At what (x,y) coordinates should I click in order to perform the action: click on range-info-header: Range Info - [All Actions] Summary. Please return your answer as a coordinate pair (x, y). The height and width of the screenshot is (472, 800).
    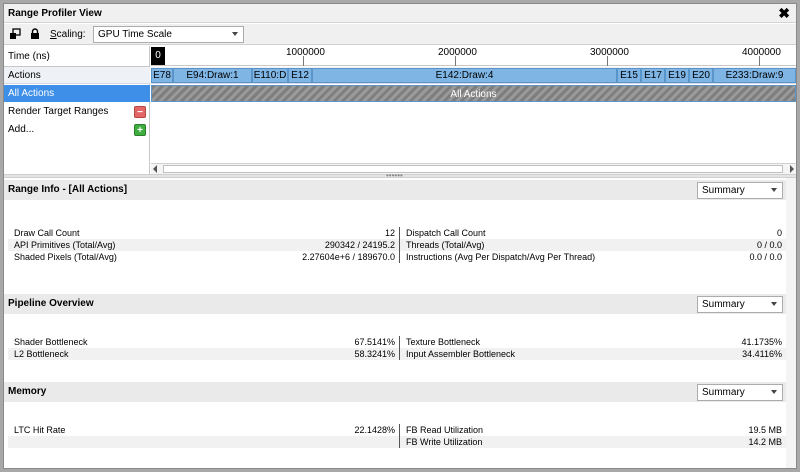
    Looking at the image, I should click on (400, 190).